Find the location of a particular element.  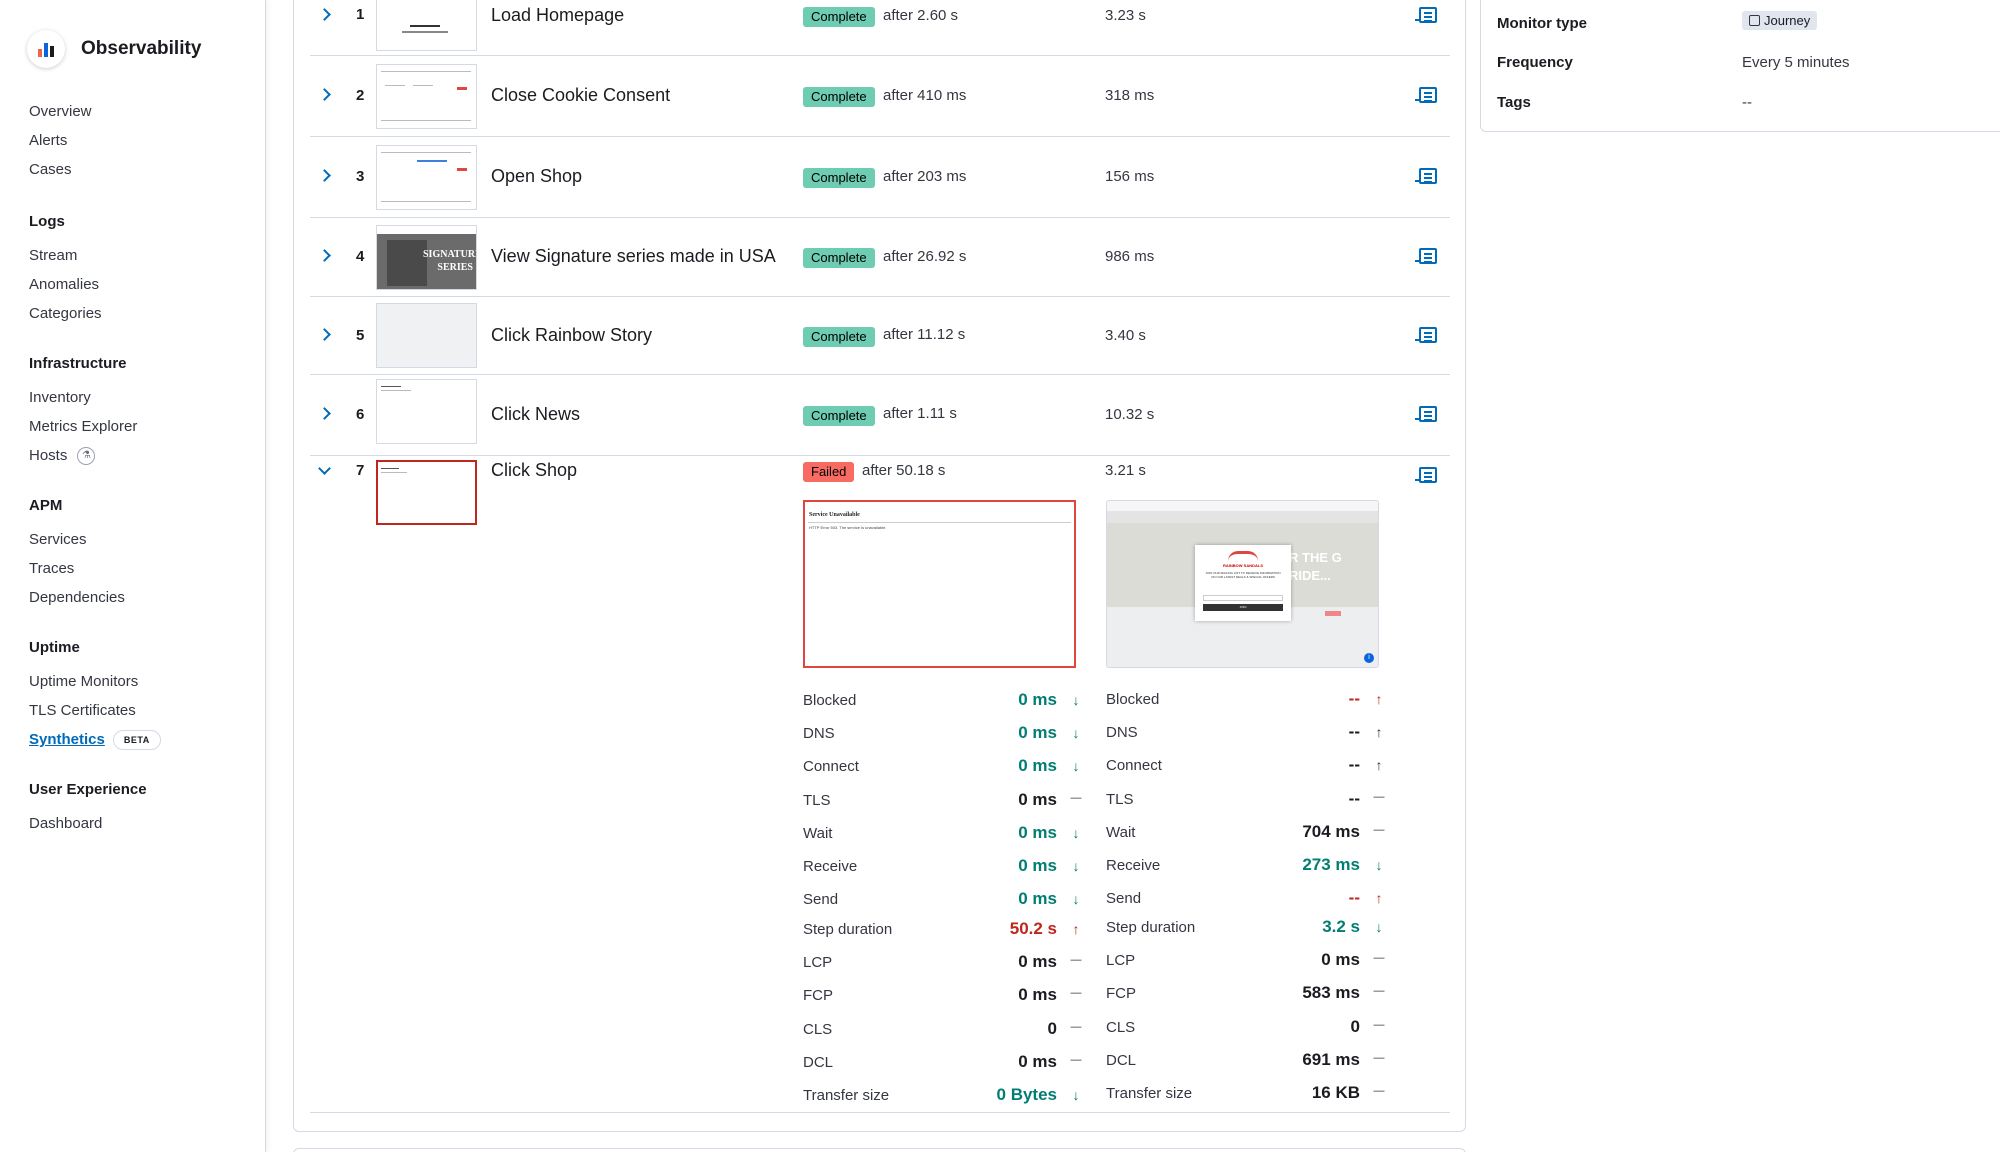

step-number: 1 is located at coordinates (360, 14).